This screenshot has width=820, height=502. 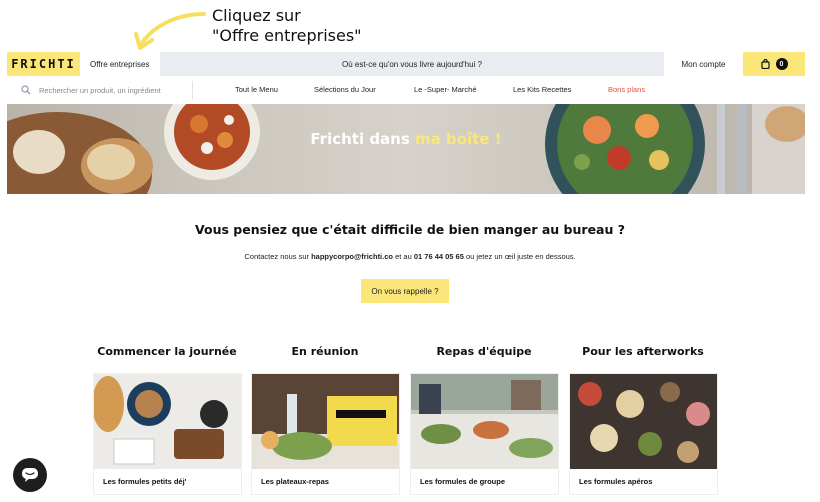 I want to click on contact-suffix: ou jetez un œil juste en dessous., so click(x=519, y=256).